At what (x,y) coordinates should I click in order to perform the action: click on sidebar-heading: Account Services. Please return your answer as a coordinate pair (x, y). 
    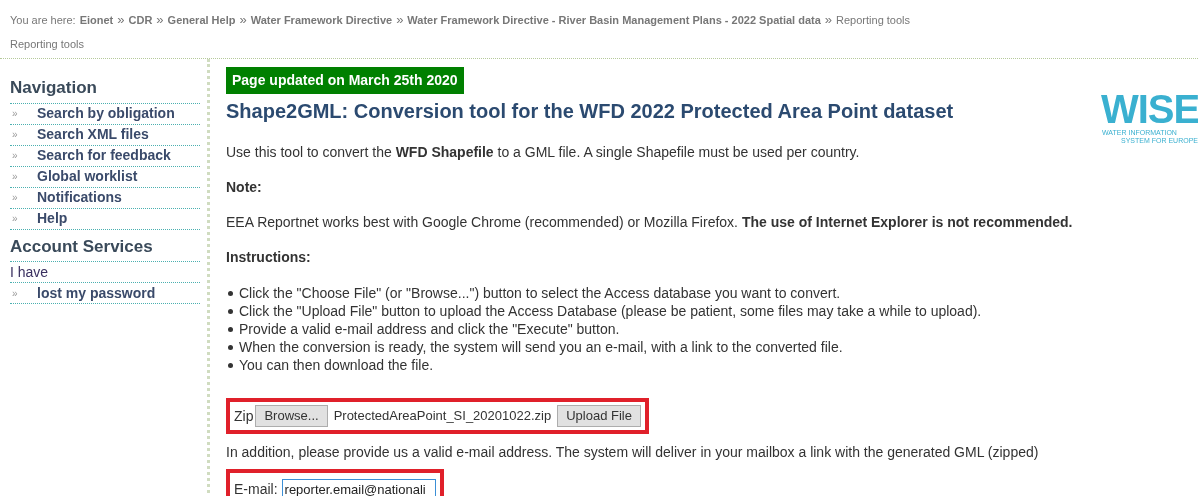
    Looking at the image, I should click on (105, 247).